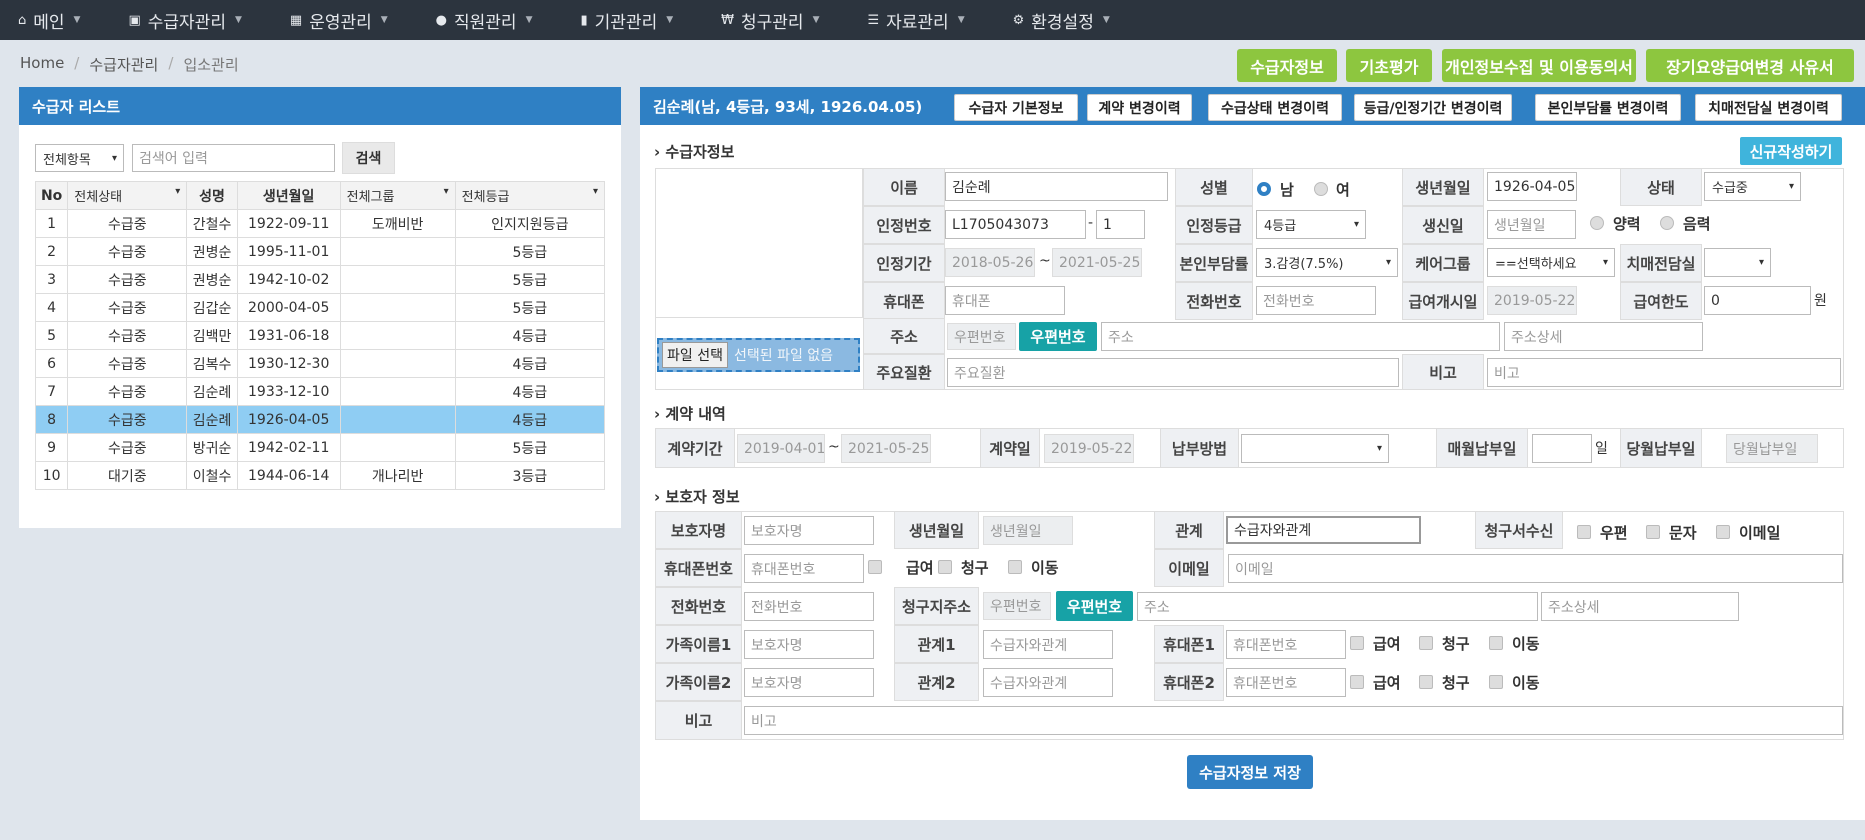 The height and width of the screenshot is (840, 1865). What do you see at coordinates (1327, 262) in the screenshot?
I see `copay-select: 3.감경(7.5%)` at bounding box center [1327, 262].